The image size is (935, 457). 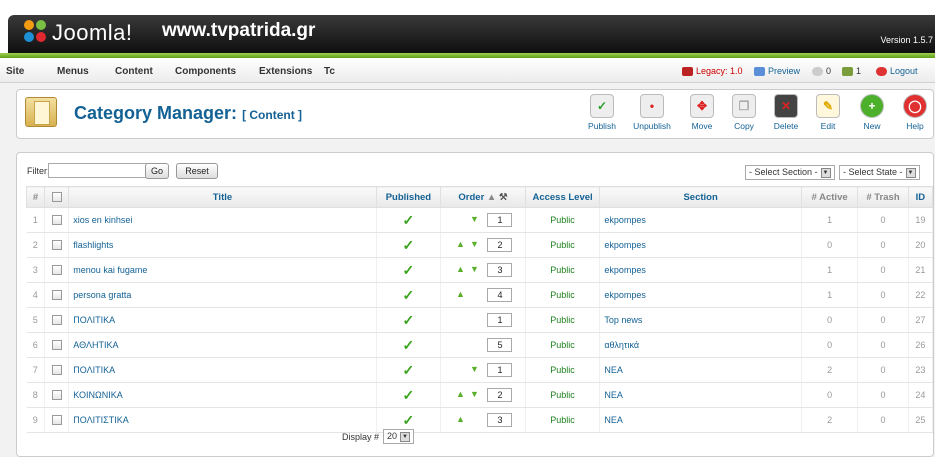 What do you see at coordinates (897, 71) in the screenshot?
I see `logout-link: Logout` at bounding box center [897, 71].